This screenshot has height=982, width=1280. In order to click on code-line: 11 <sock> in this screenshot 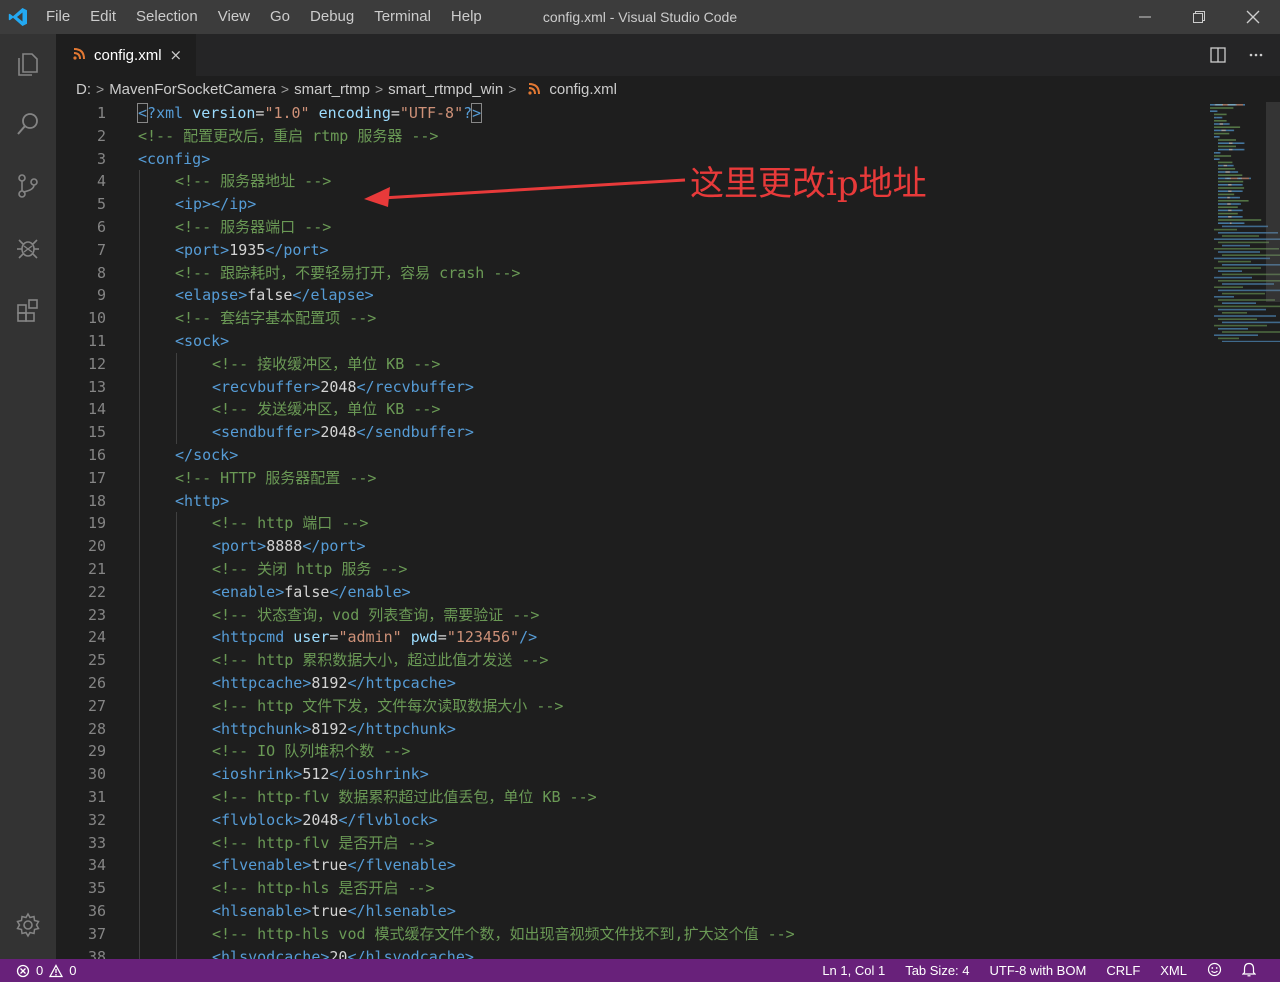, I will do `click(601, 341)`.